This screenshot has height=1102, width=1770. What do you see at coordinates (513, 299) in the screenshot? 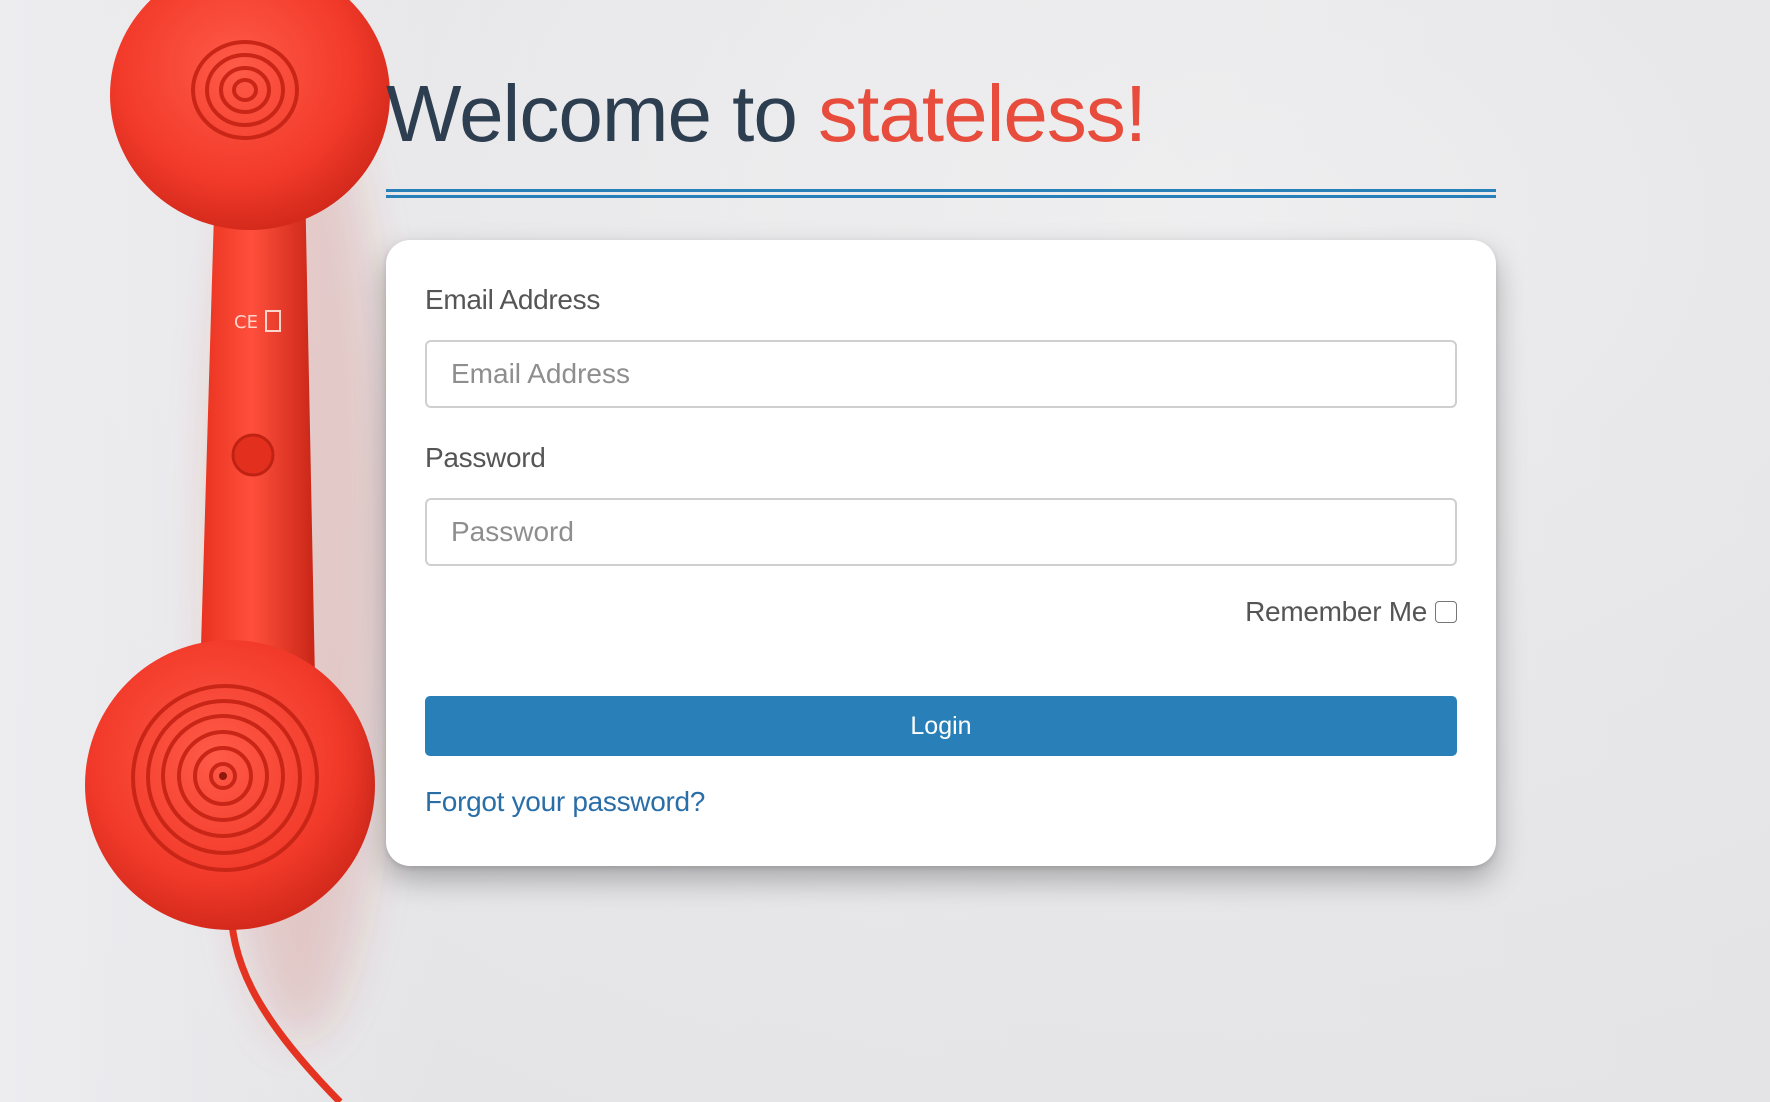
I see `email-label: Email Address` at bounding box center [513, 299].